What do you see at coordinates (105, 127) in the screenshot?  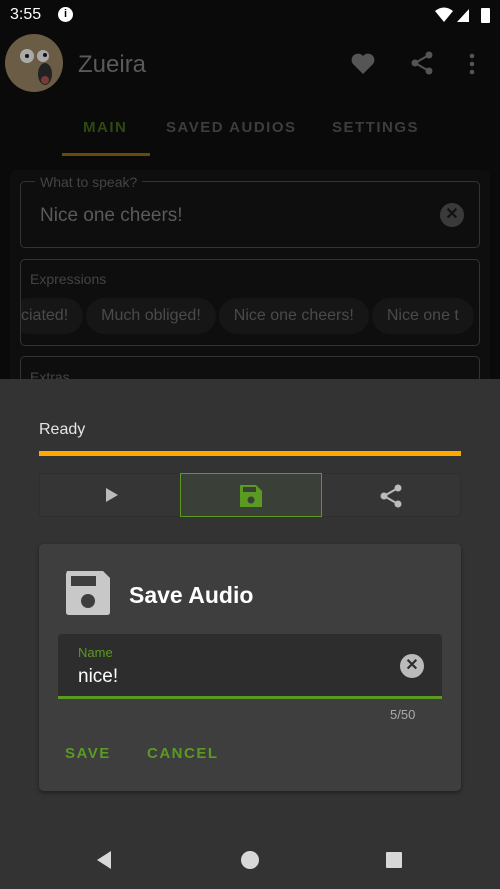 I see `tab-main: MAIN` at bounding box center [105, 127].